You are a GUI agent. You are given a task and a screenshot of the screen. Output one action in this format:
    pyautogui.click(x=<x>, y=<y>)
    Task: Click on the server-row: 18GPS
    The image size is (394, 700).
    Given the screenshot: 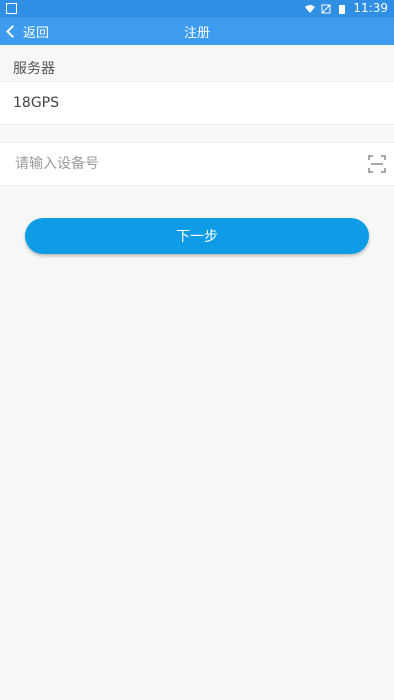 What is the action you would take?
    pyautogui.click(x=197, y=103)
    